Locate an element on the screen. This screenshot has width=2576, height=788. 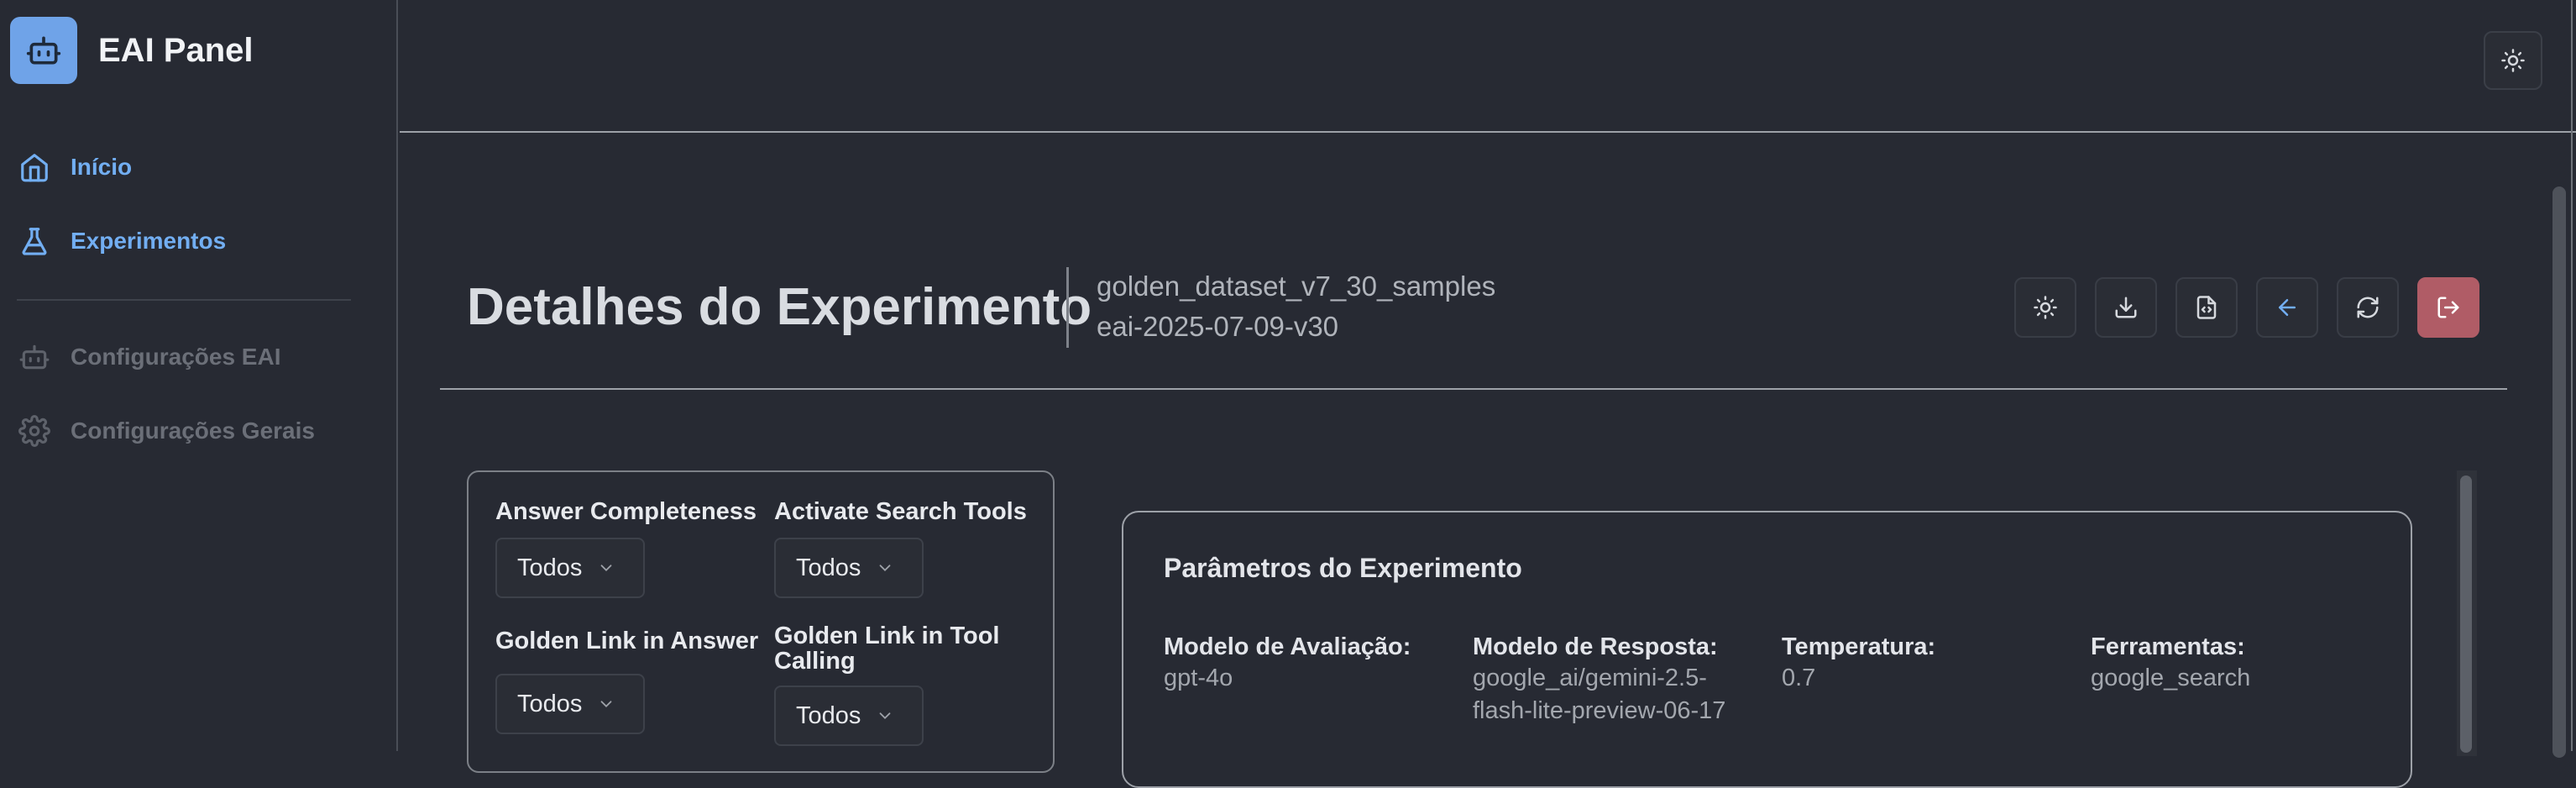
download-icon is located at coordinates (2126, 307).